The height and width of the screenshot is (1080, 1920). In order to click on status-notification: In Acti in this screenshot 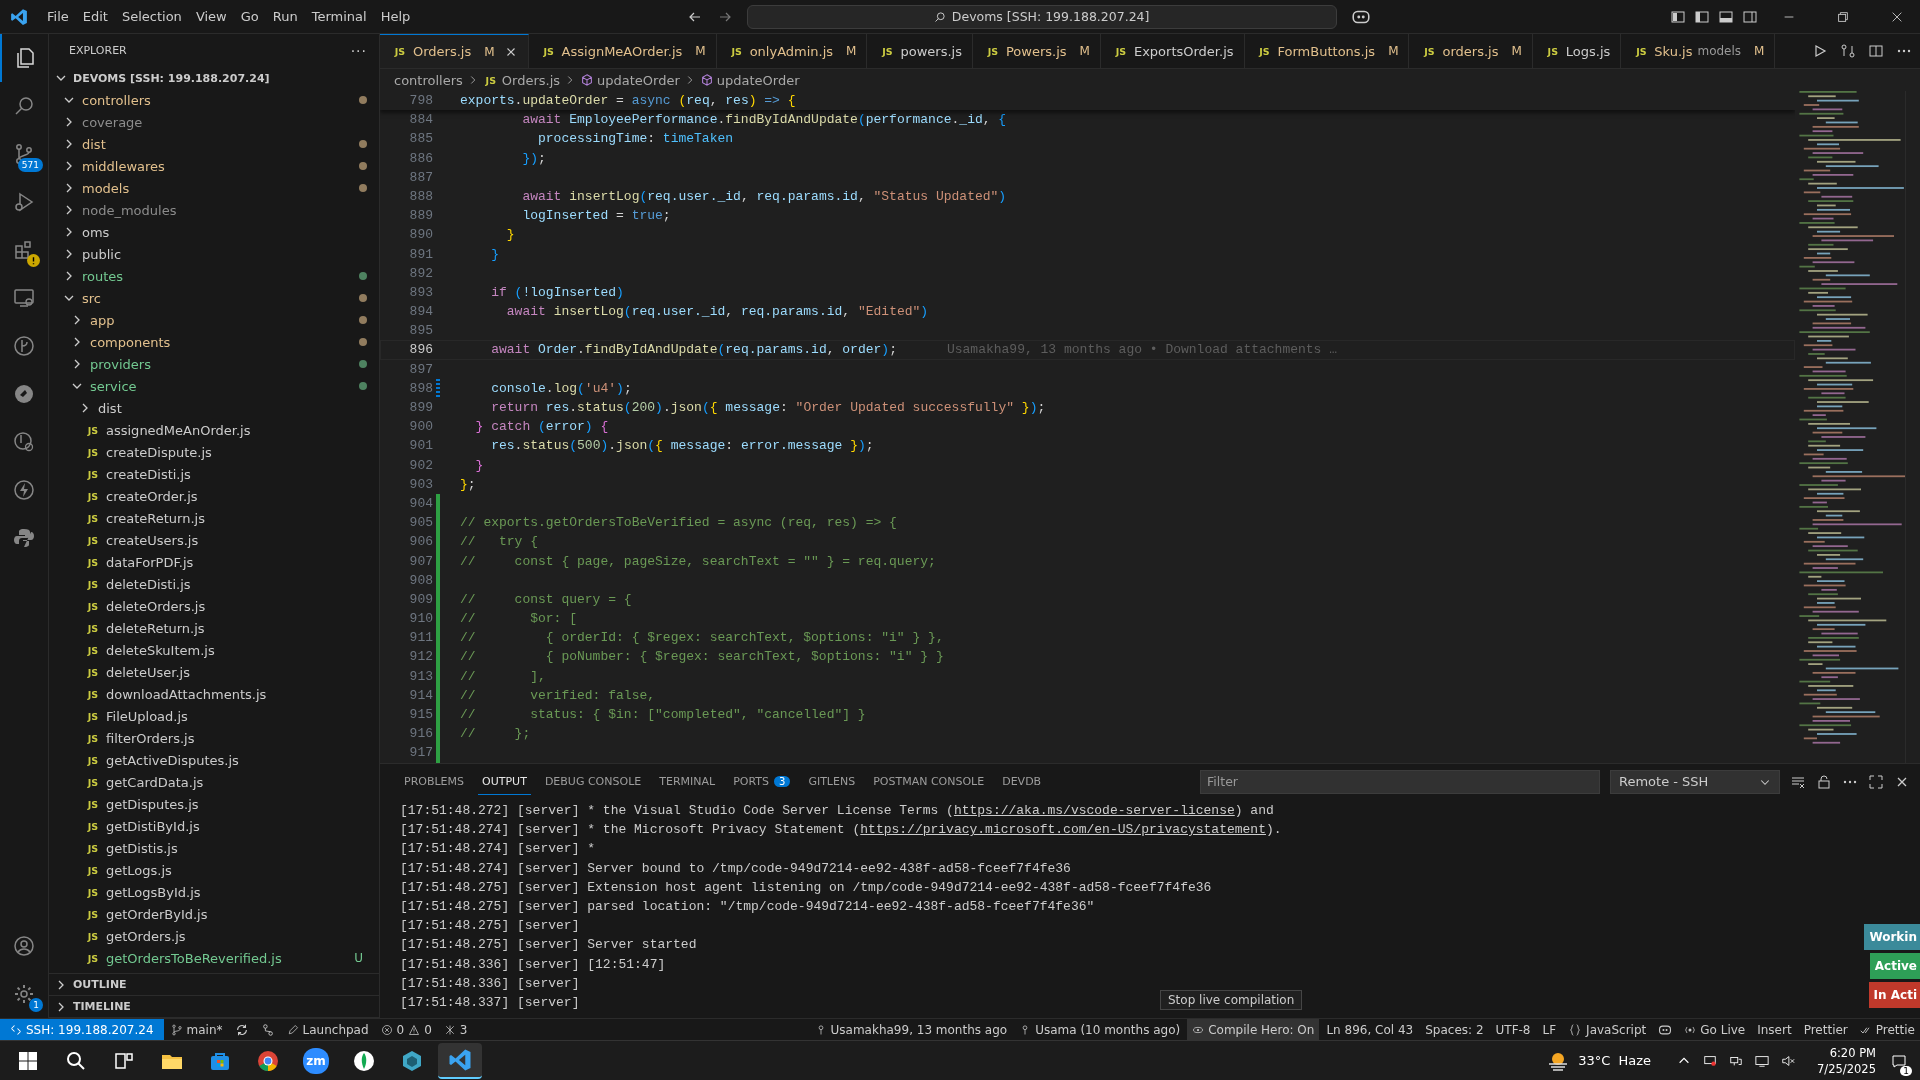, I will do `click(1894, 995)`.